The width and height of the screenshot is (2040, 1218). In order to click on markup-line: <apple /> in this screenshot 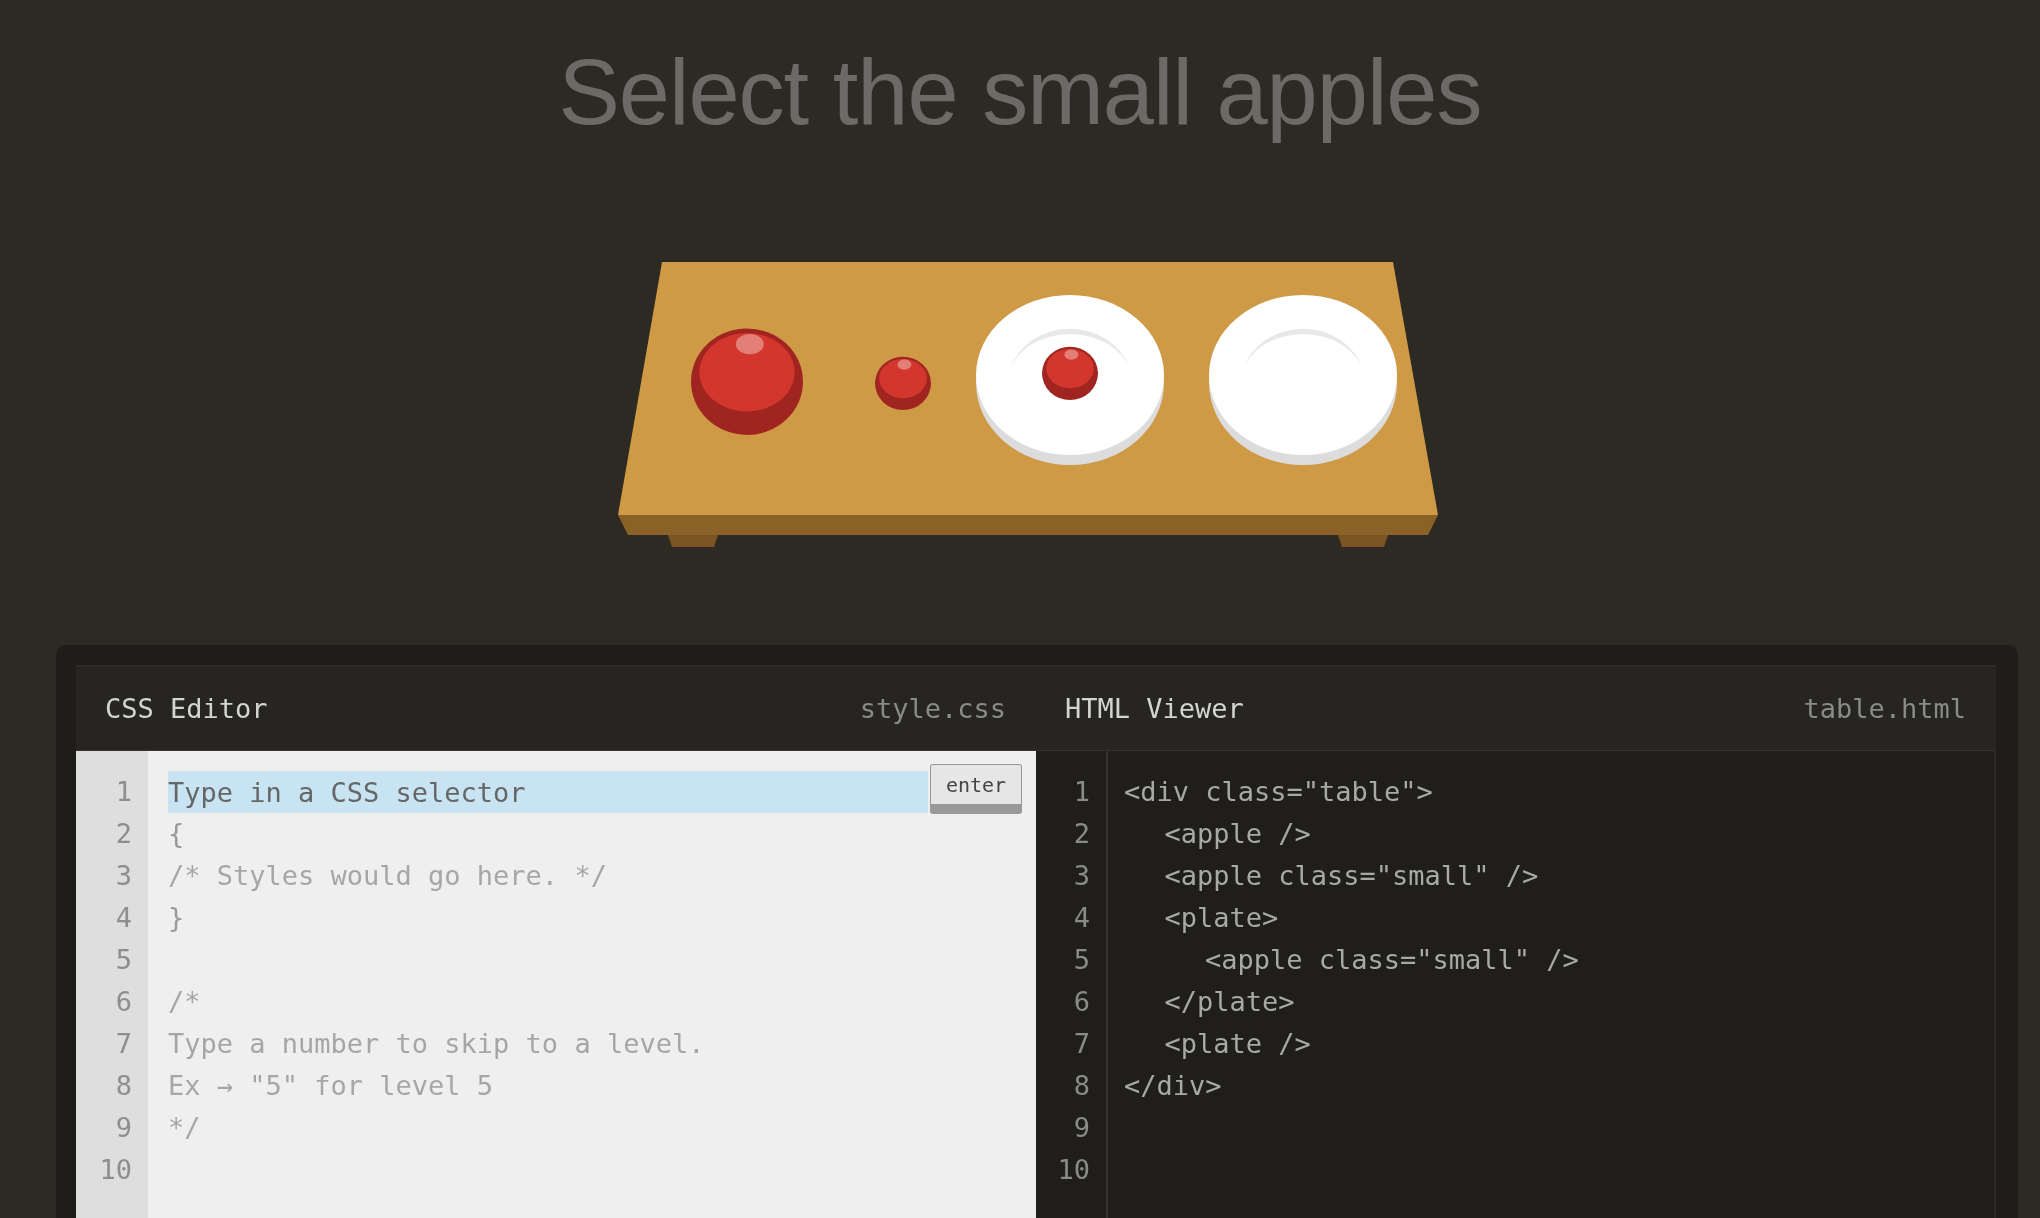, I will do `click(1237, 834)`.